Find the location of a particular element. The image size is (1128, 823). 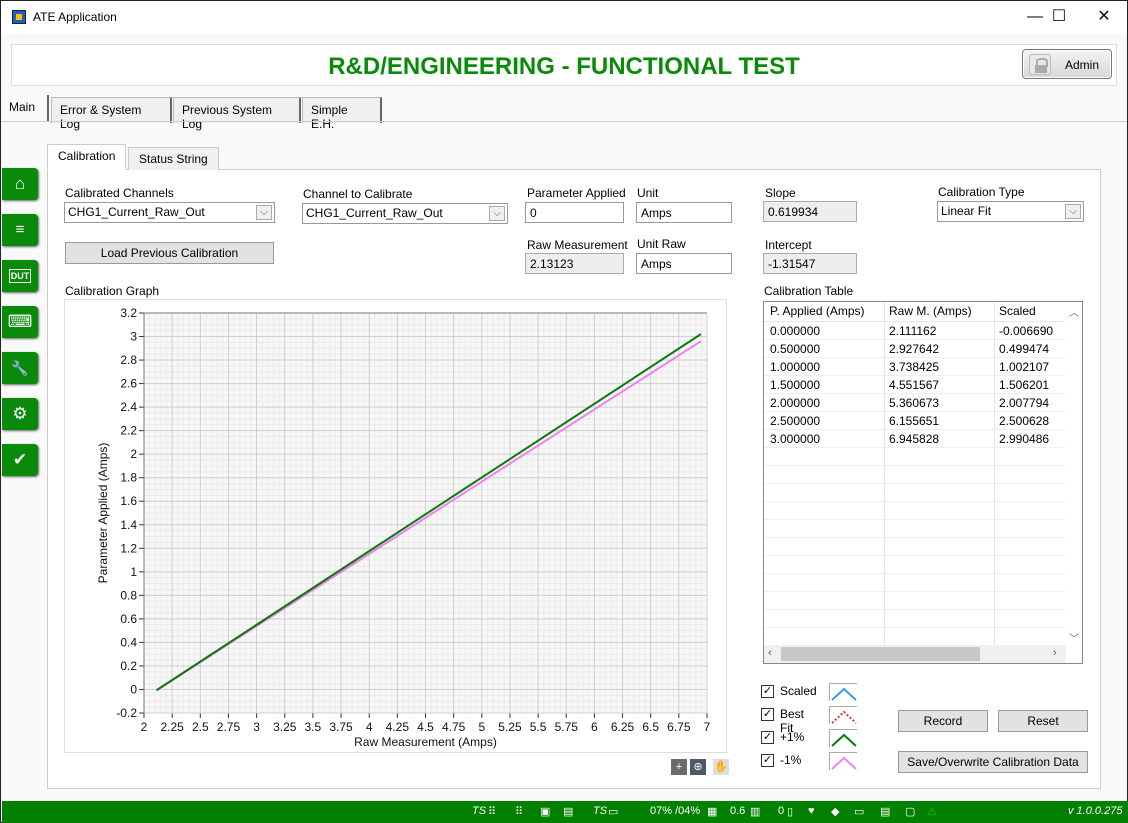

parameter-applied-input: 0 is located at coordinates (574, 212).